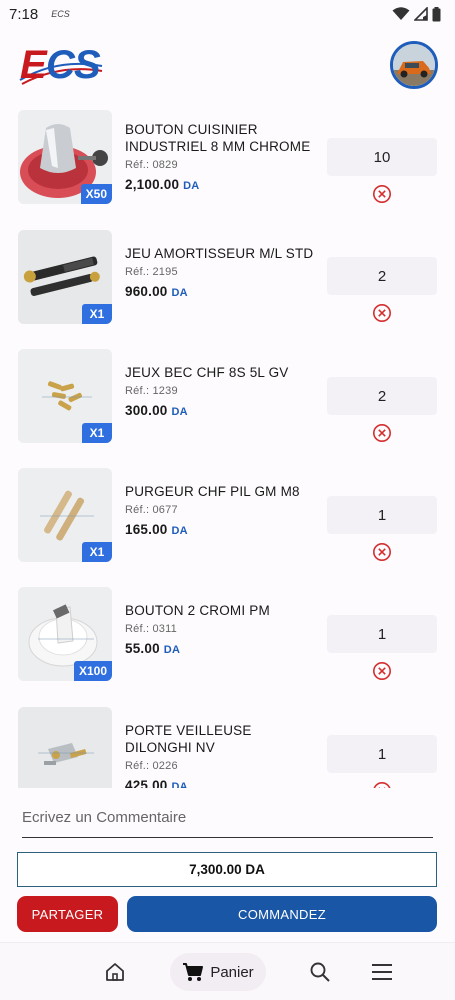 This screenshot has height=1000, width=455. I want to click on app-header: E C S, so click(227, 66).